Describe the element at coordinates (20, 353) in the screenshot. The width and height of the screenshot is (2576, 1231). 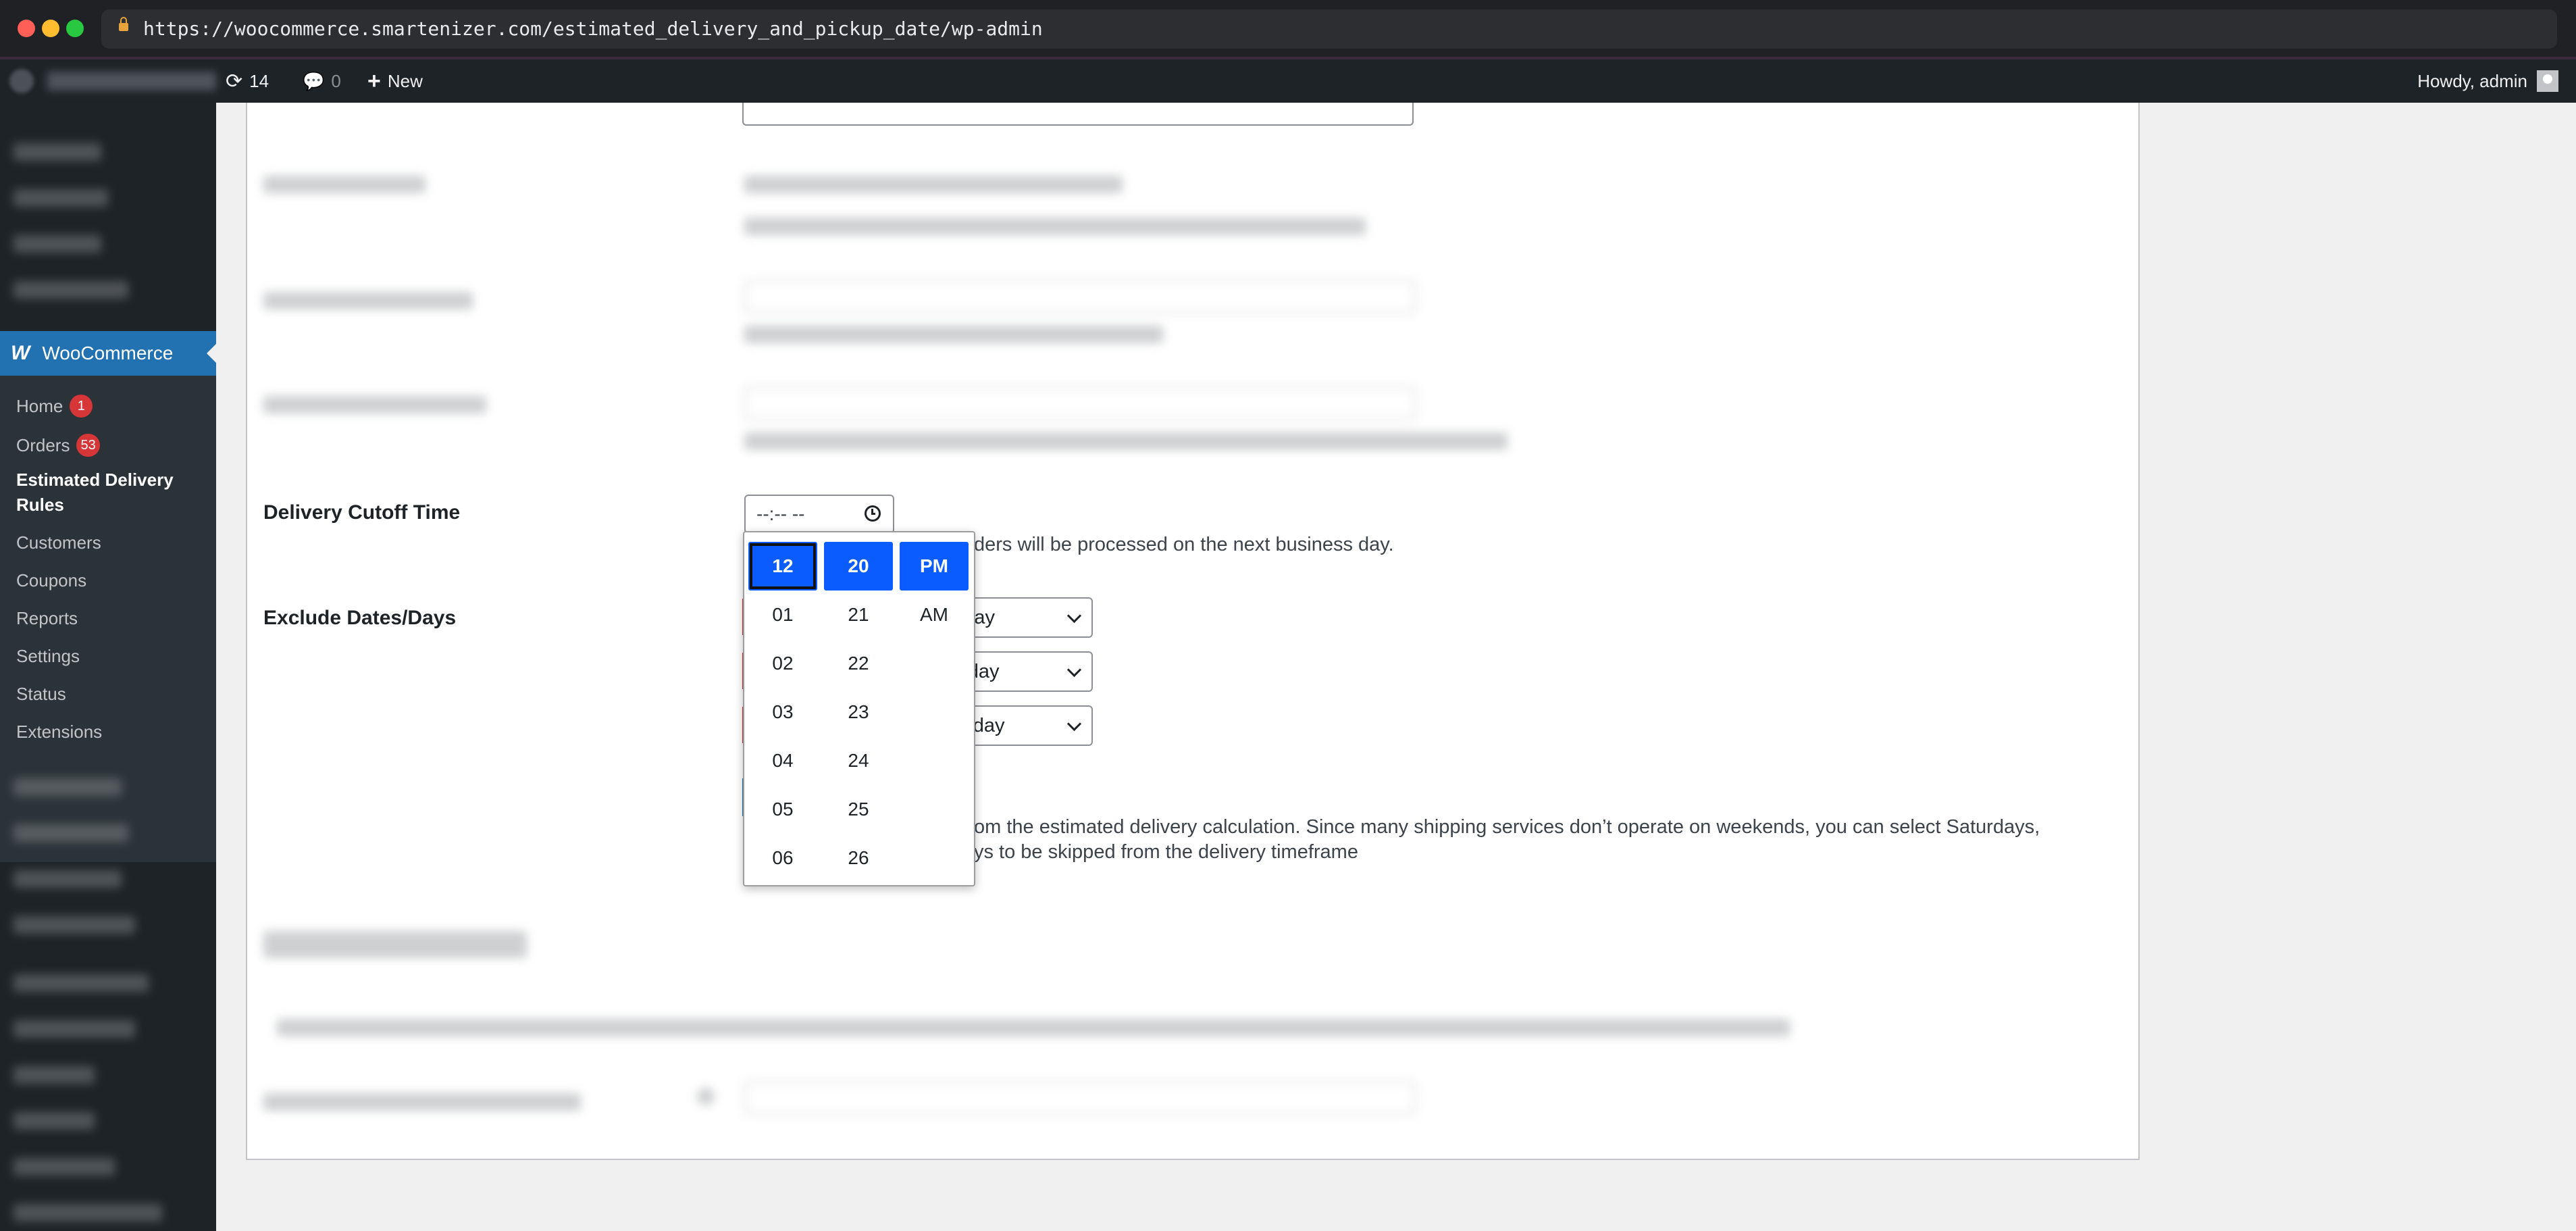
I see `woocommerce-icon: W` at that location.